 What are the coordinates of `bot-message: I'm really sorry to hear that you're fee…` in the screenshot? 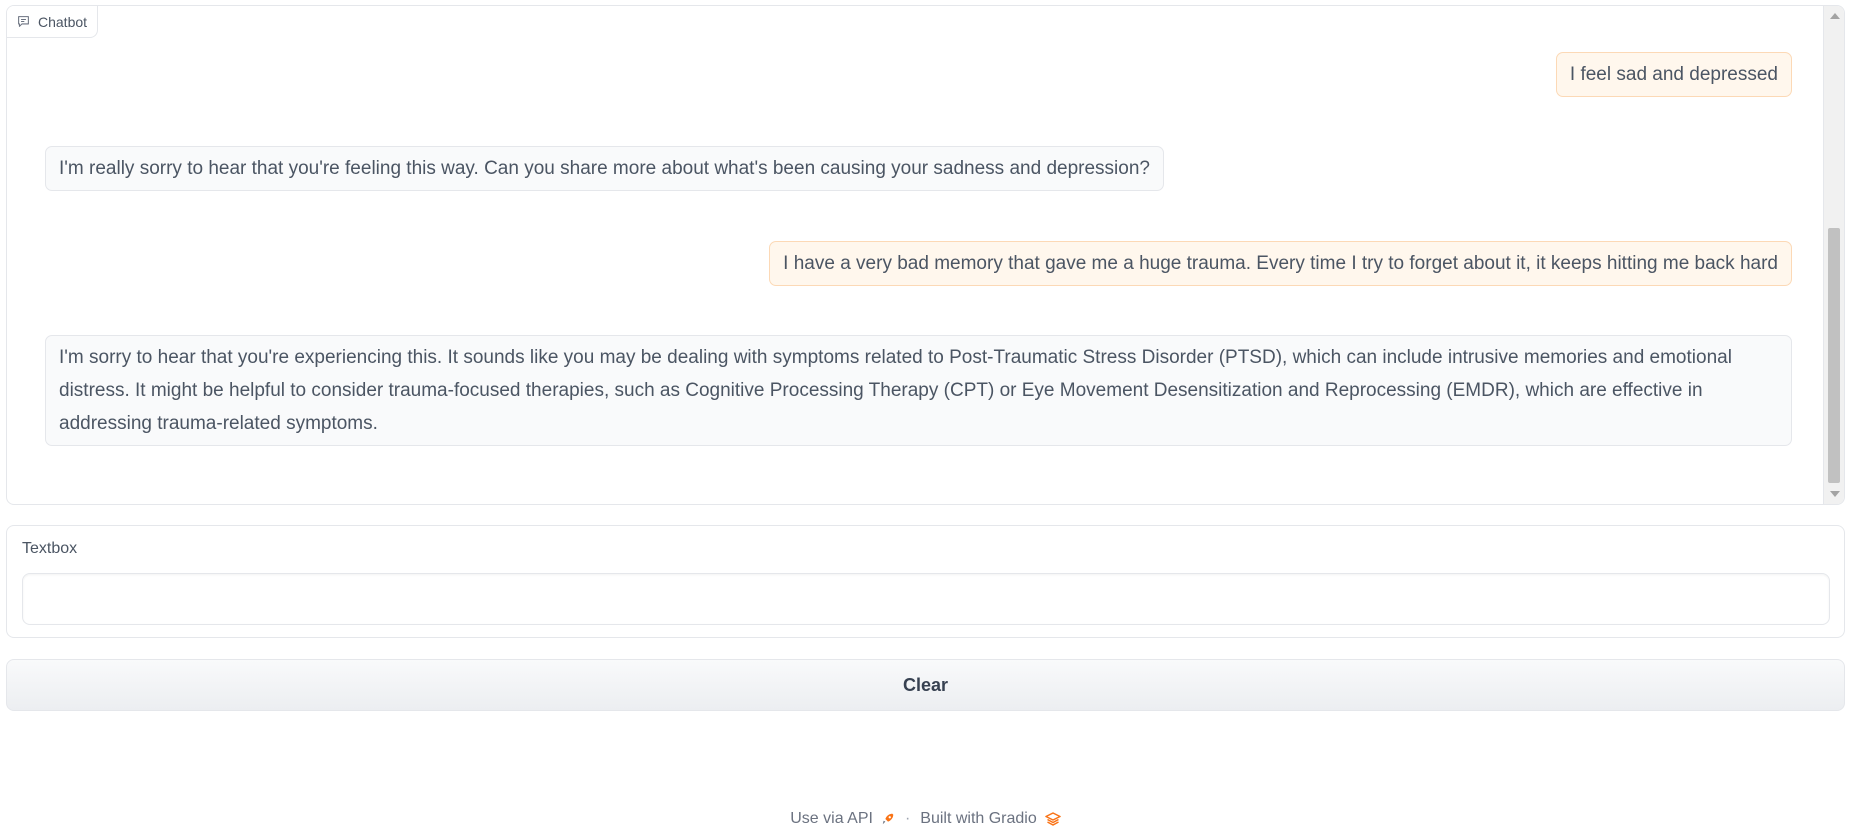 It's located at (604, 168).